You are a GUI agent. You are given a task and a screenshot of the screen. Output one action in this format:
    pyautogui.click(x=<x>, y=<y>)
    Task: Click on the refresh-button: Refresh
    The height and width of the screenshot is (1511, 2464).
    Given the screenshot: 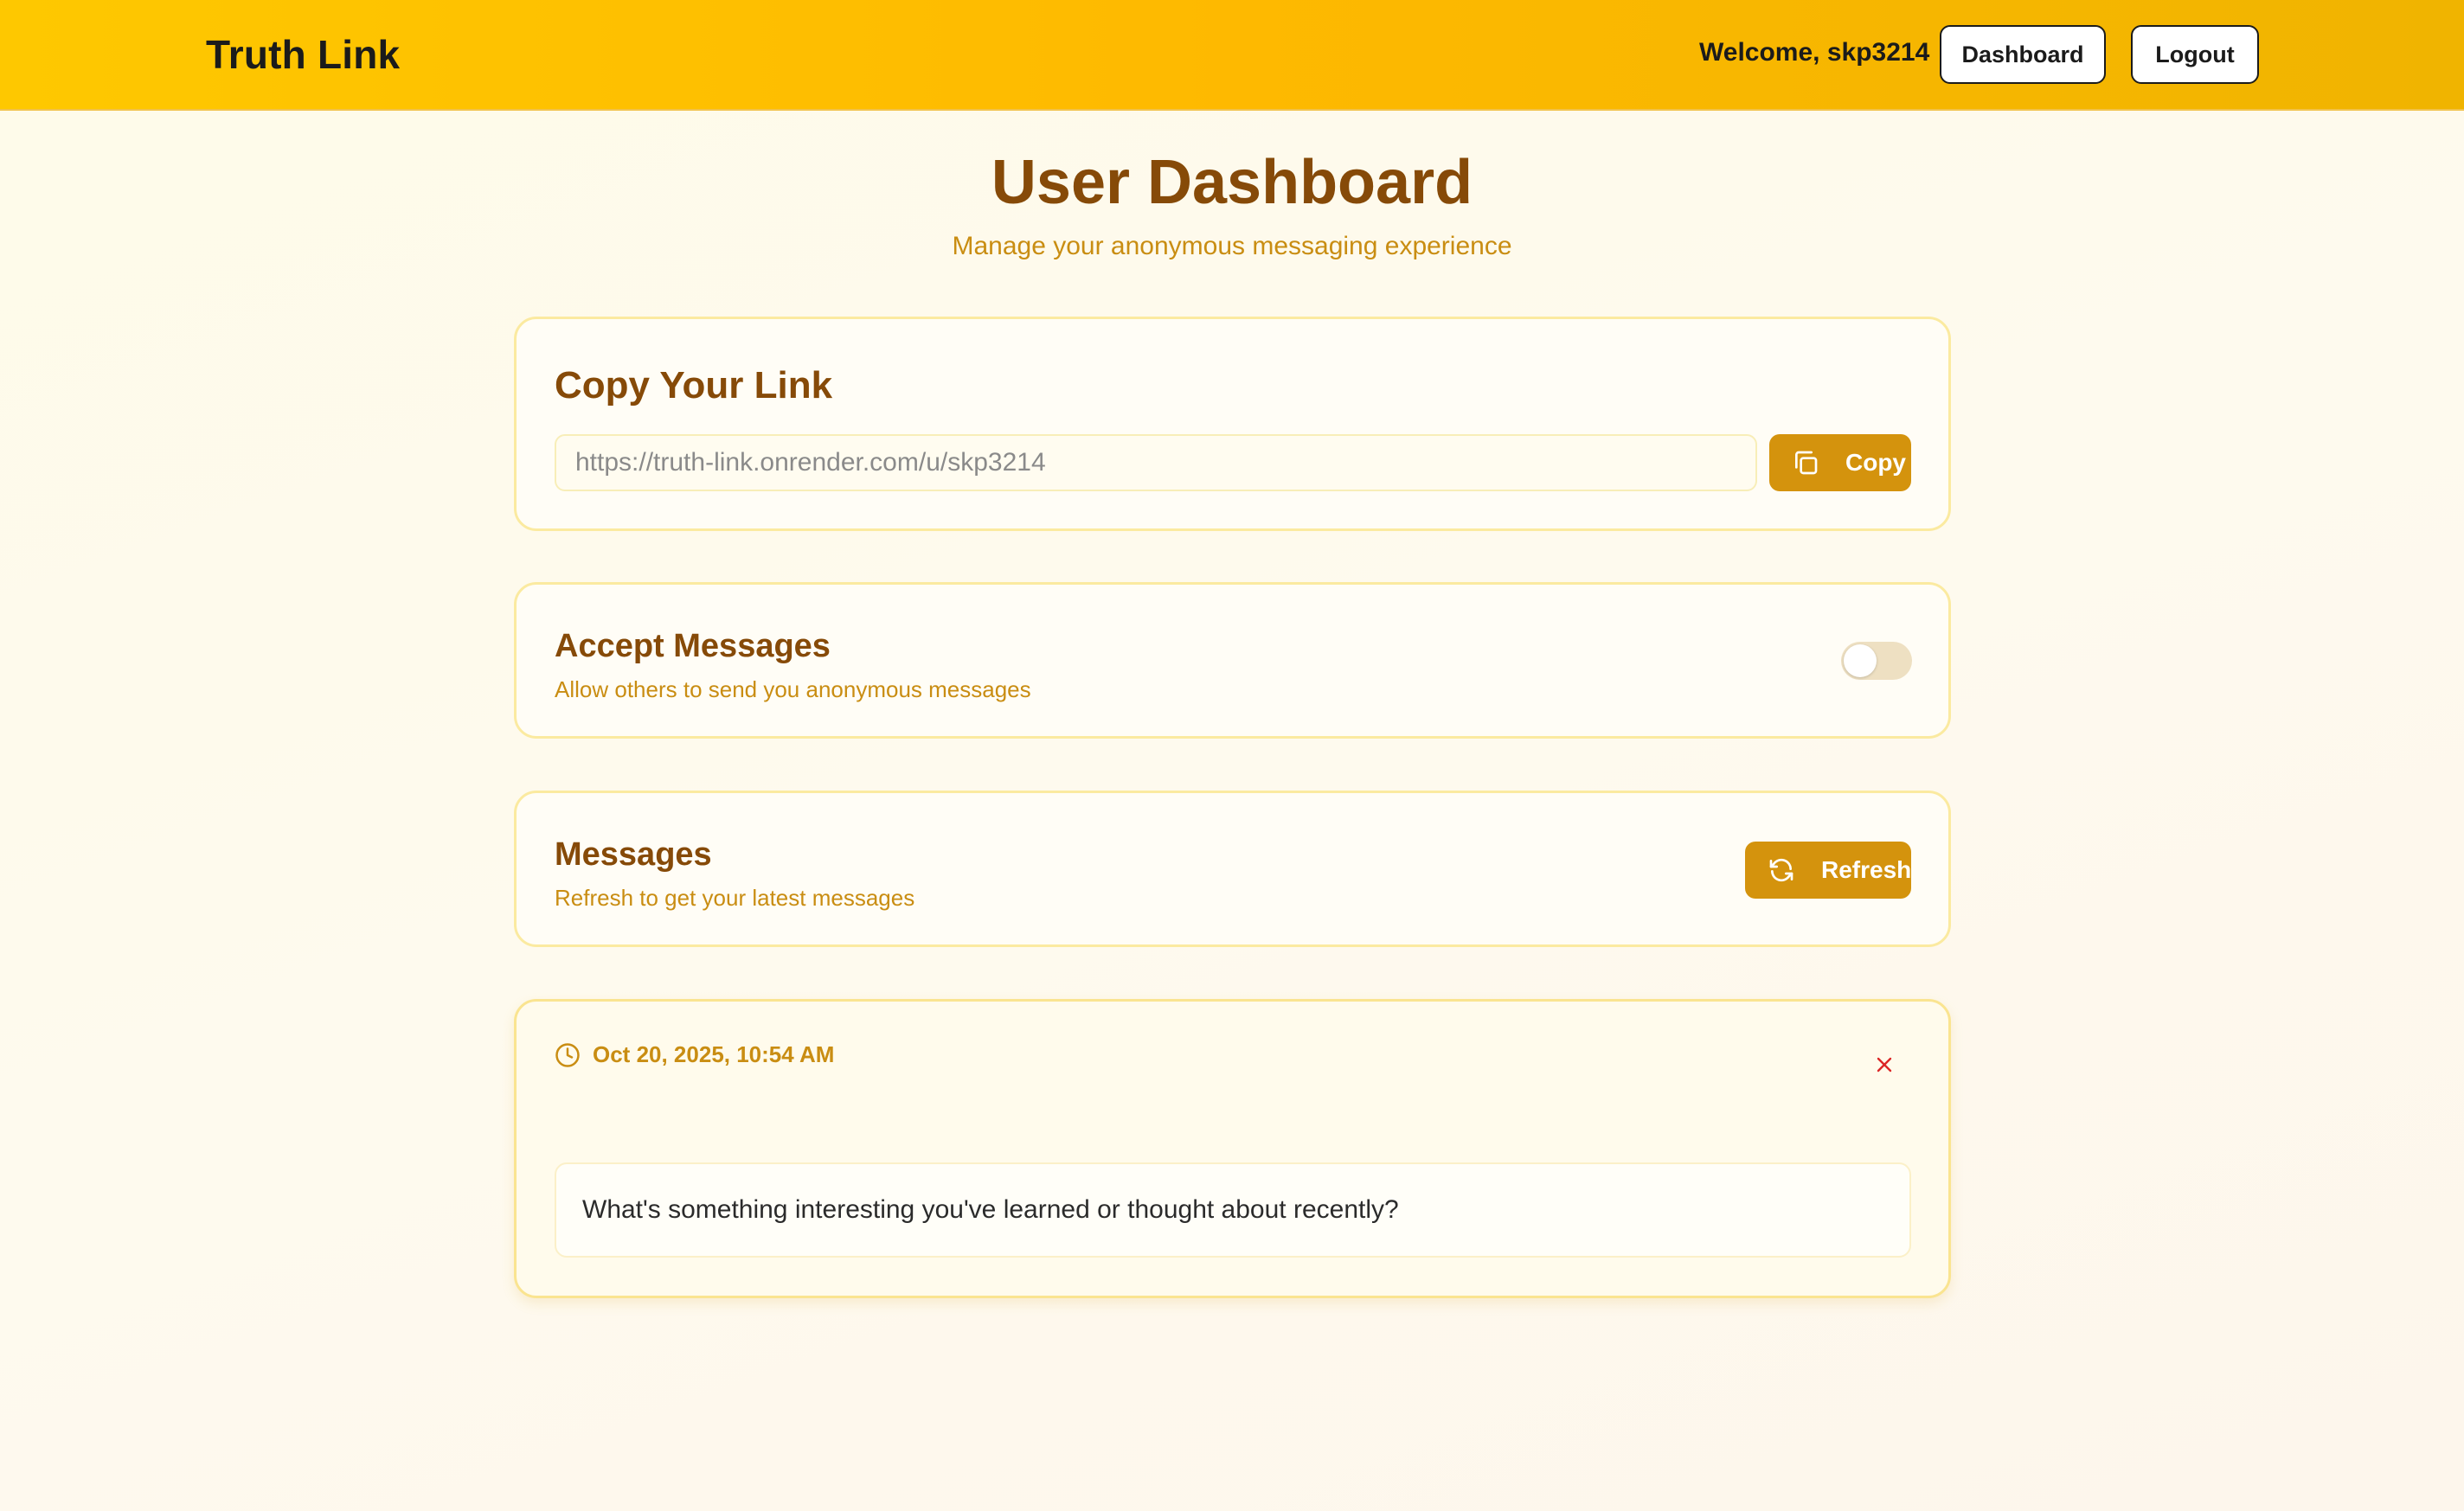 What is the action you would take?
    pyautogui.click(x=1828, y=870)
    